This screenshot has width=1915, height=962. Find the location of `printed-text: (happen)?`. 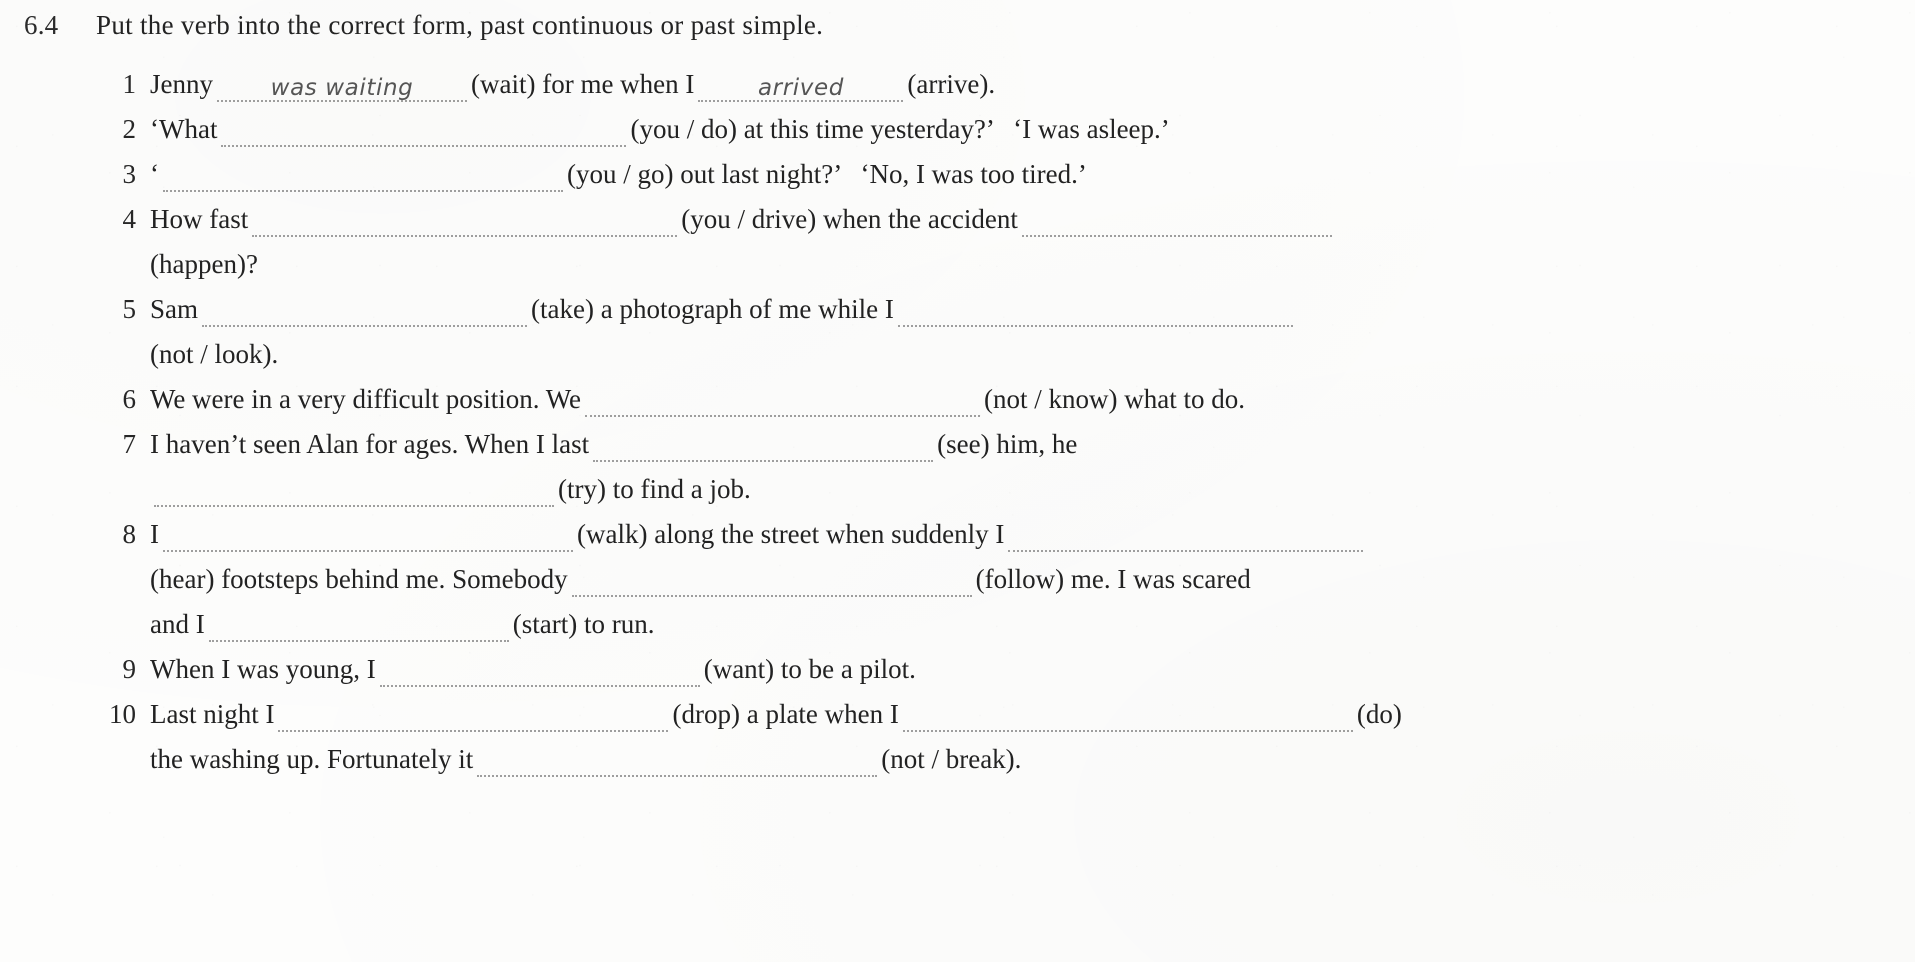

printed-text: (happen)? is located at coordinates (204, 264).